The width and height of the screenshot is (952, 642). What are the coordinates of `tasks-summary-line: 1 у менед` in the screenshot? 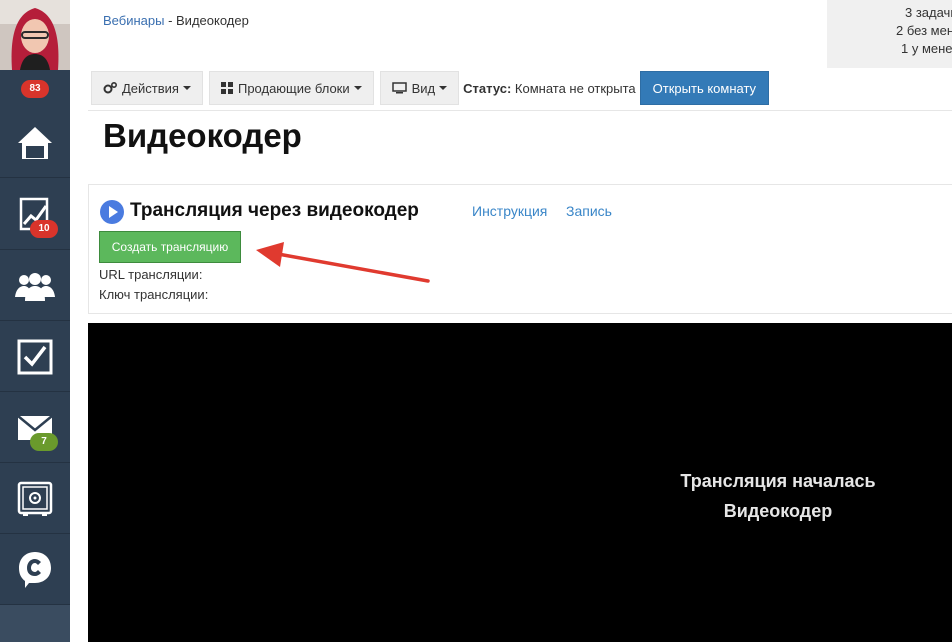 It's located at (926, 48).